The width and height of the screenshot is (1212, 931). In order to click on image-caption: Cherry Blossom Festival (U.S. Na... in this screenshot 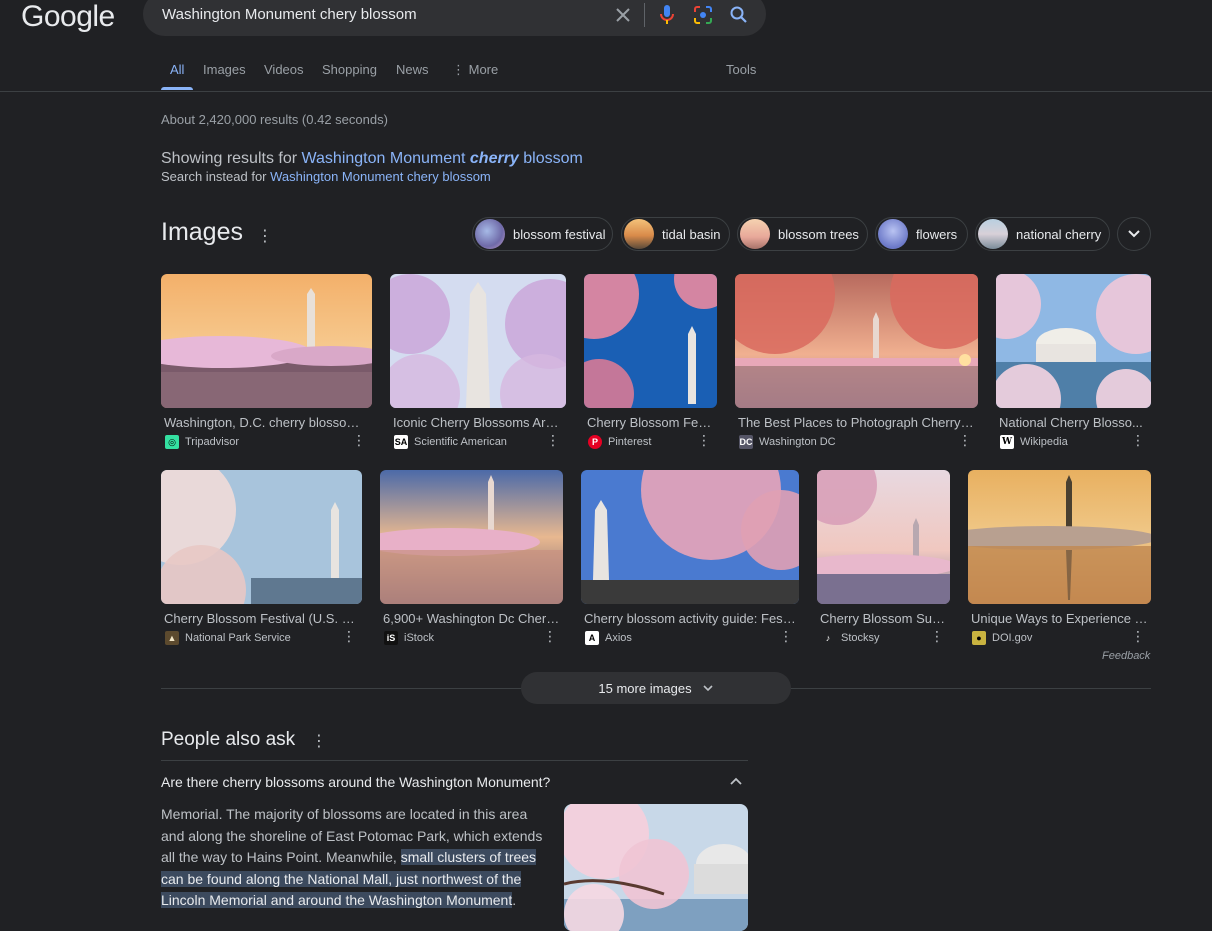, I will do `click(261, 618)`.